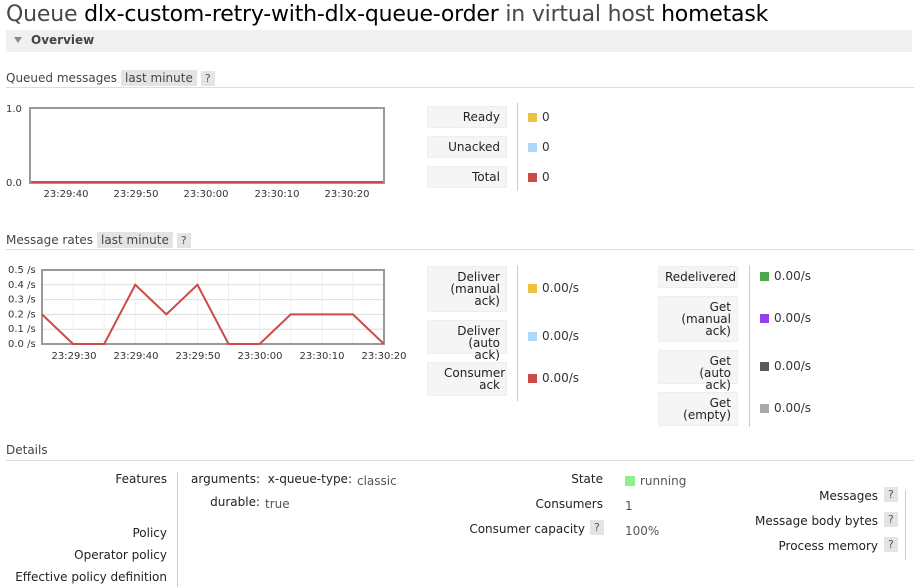 The height and width of the screenshot is (587, 914). What do you see at coordinates (225, 479) in the screenshot?
I see `feature-arguments-key: arguments:` at bounding box center [225, 479].